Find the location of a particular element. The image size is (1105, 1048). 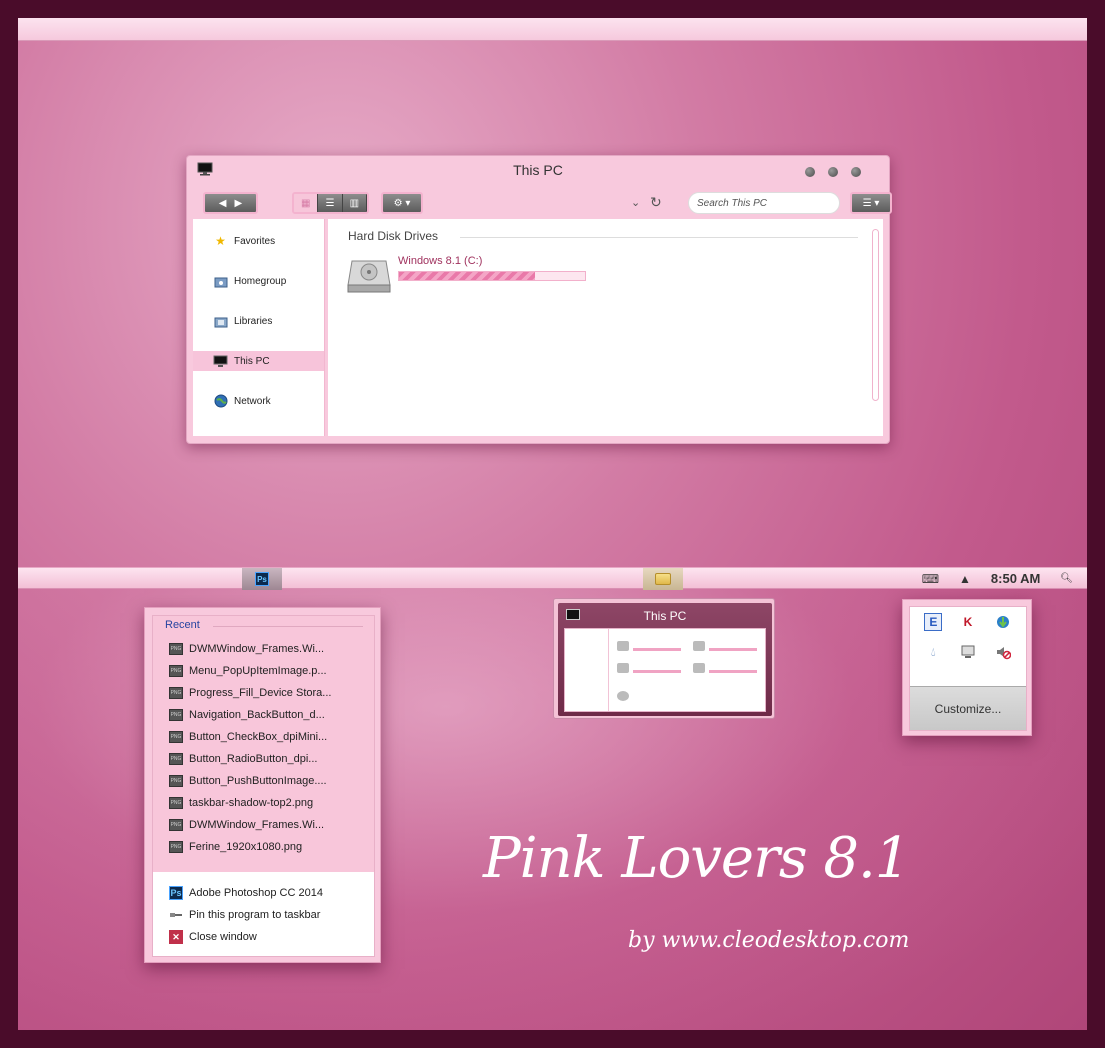

nav-item-homegroup: Homegroup is located at coordinates (258, 281).